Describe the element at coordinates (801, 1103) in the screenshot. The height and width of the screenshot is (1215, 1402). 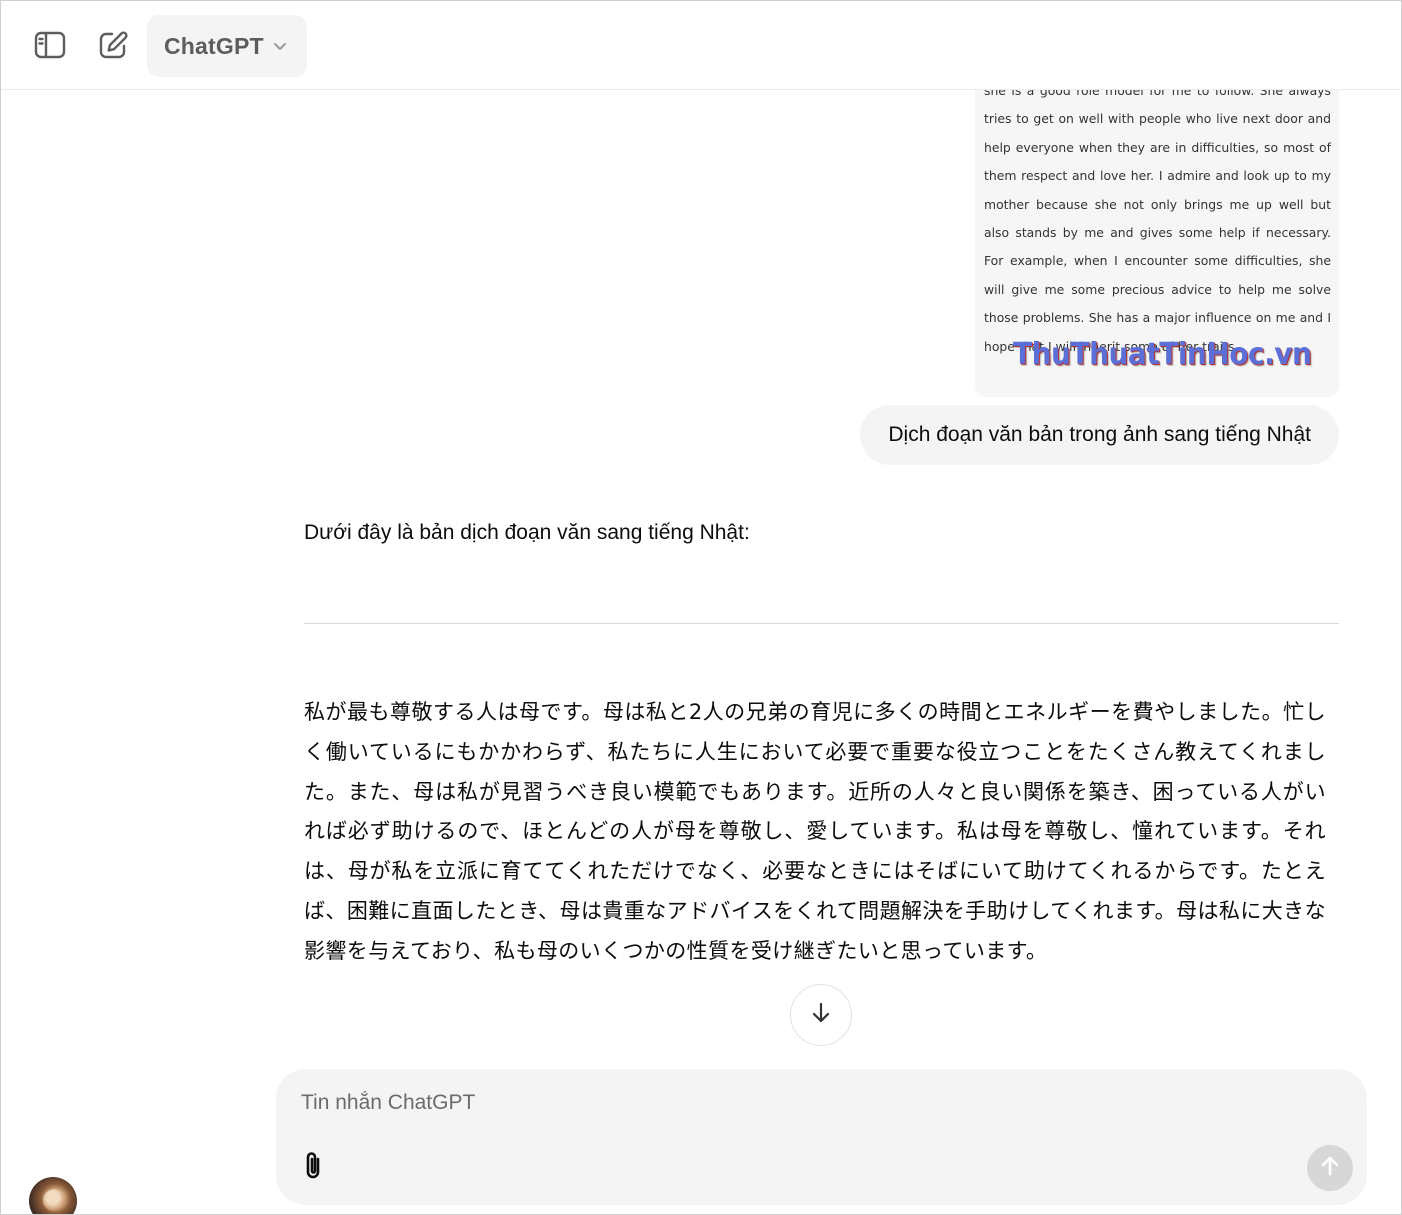
I see `message-input` at that location.